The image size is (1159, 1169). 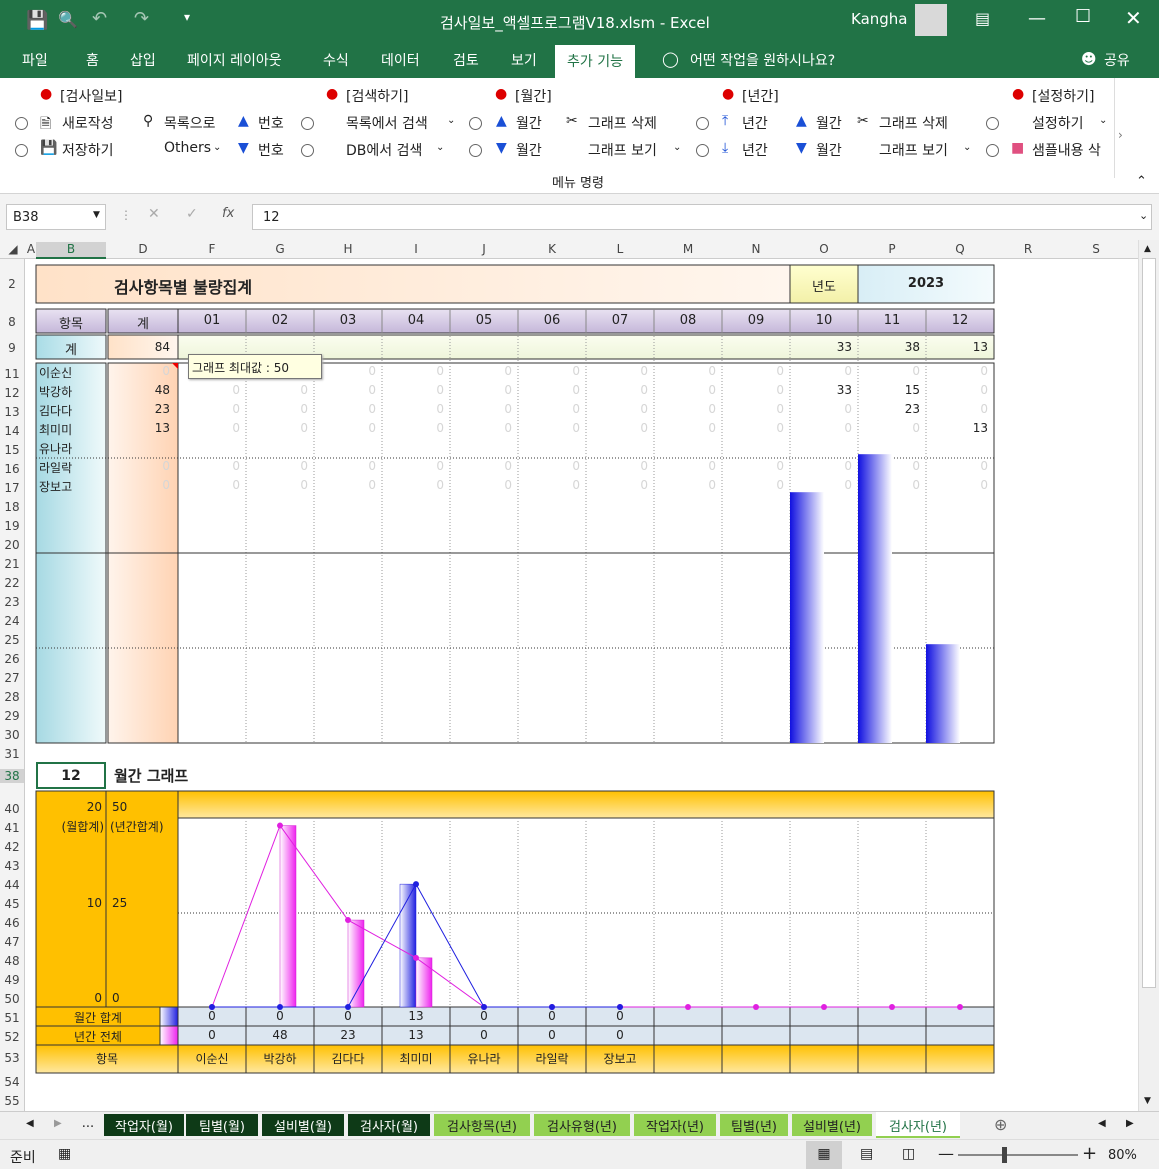 What do you see at coordinates (918, 1125) in the screenshot?
I see `sheet-tab-active: 검사자(년)` at bounding box center [918, 1125].